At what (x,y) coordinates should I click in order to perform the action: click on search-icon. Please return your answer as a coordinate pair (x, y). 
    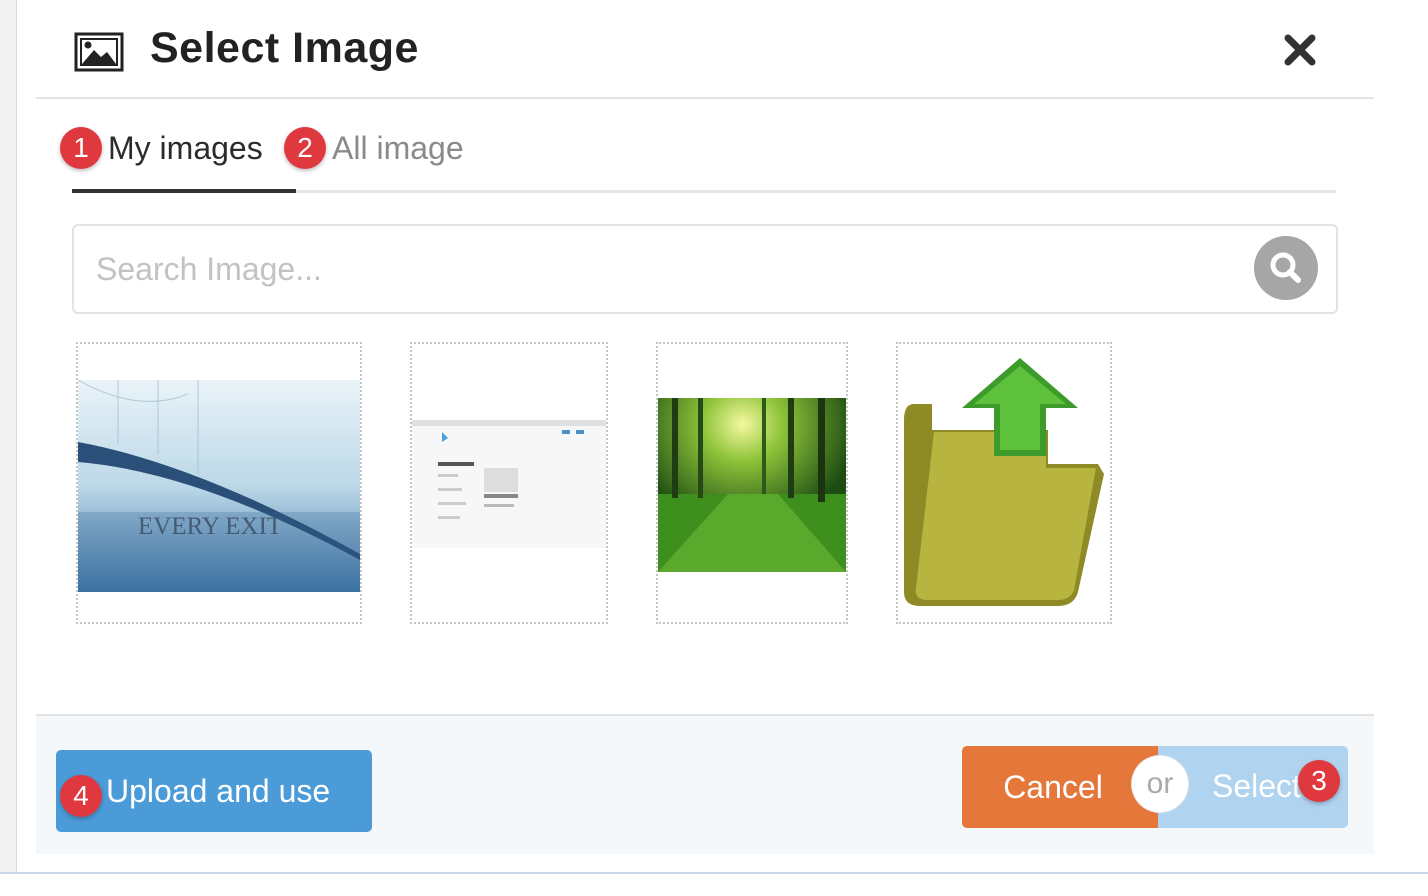
    Looking at the image, I should click on (1285, 267).